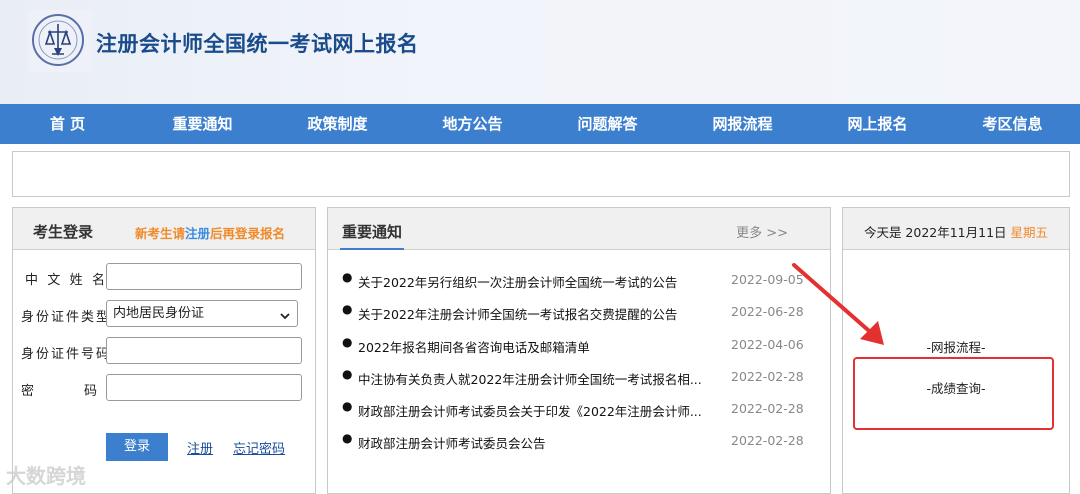 The height and width of the screenshot is (494, 1080). What do you see at coordinates (935, 232) in the screenshot?
I see `today-date-text: 今天是 2022年11月11日` at bounding box center [935, 232].